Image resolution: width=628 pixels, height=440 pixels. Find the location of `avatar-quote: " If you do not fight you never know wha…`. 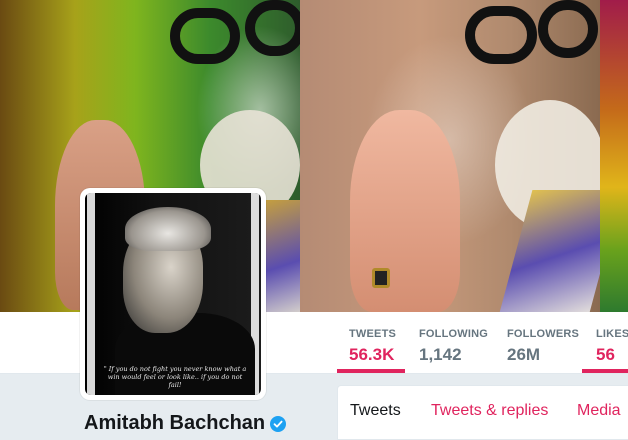

avatar-quote: " If you do not fight you never know wha… is located at coordinates (175, 377).